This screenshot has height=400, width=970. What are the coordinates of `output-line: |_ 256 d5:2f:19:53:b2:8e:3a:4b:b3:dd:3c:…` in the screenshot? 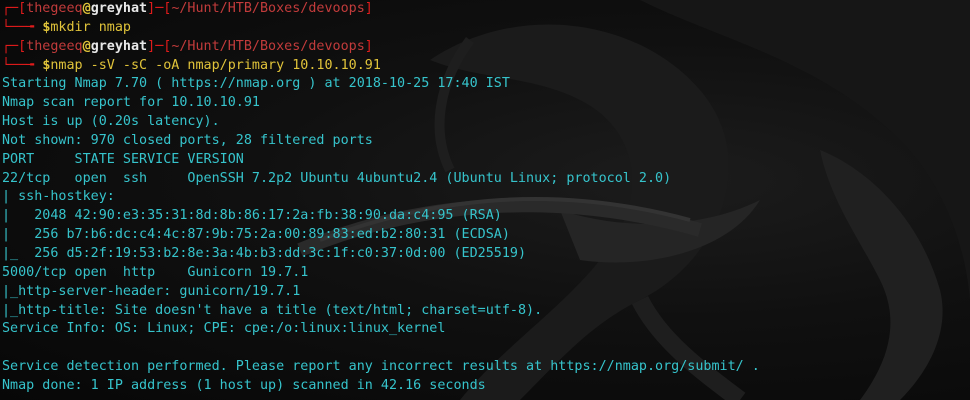 It's located at (264, 253).